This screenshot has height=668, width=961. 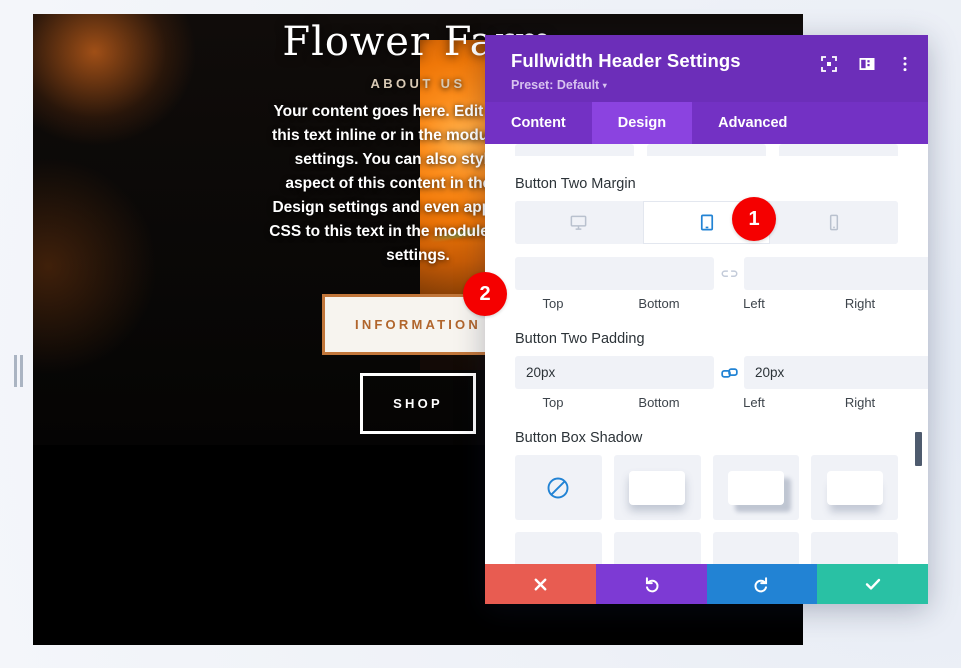 I want to click on panel-preset-label: Preset: Default, so click(x=555, y=85).